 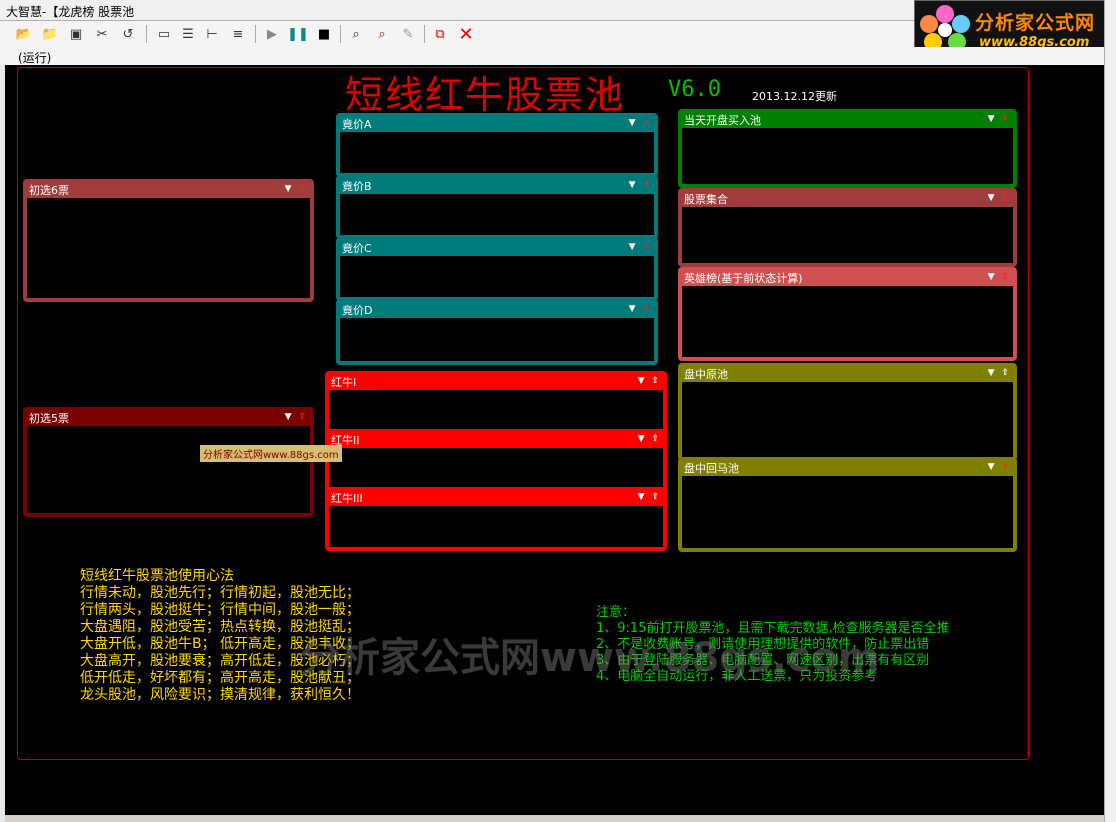 I want to click on page-title: 短线红牛股票池, so click(x=485, y=95).